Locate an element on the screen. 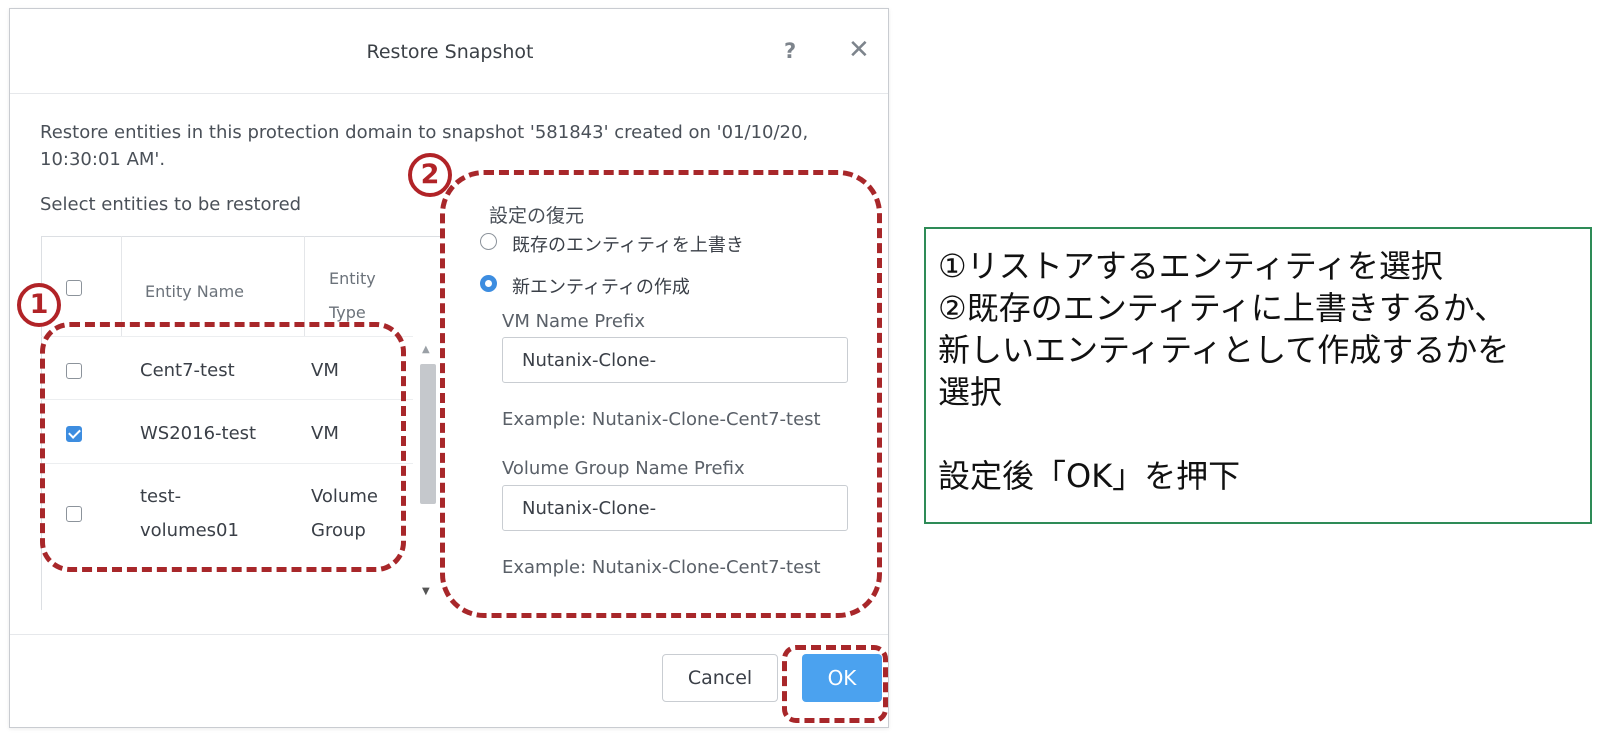  dialog-title: Restore Snapshot is located at coordinates (450, 52).